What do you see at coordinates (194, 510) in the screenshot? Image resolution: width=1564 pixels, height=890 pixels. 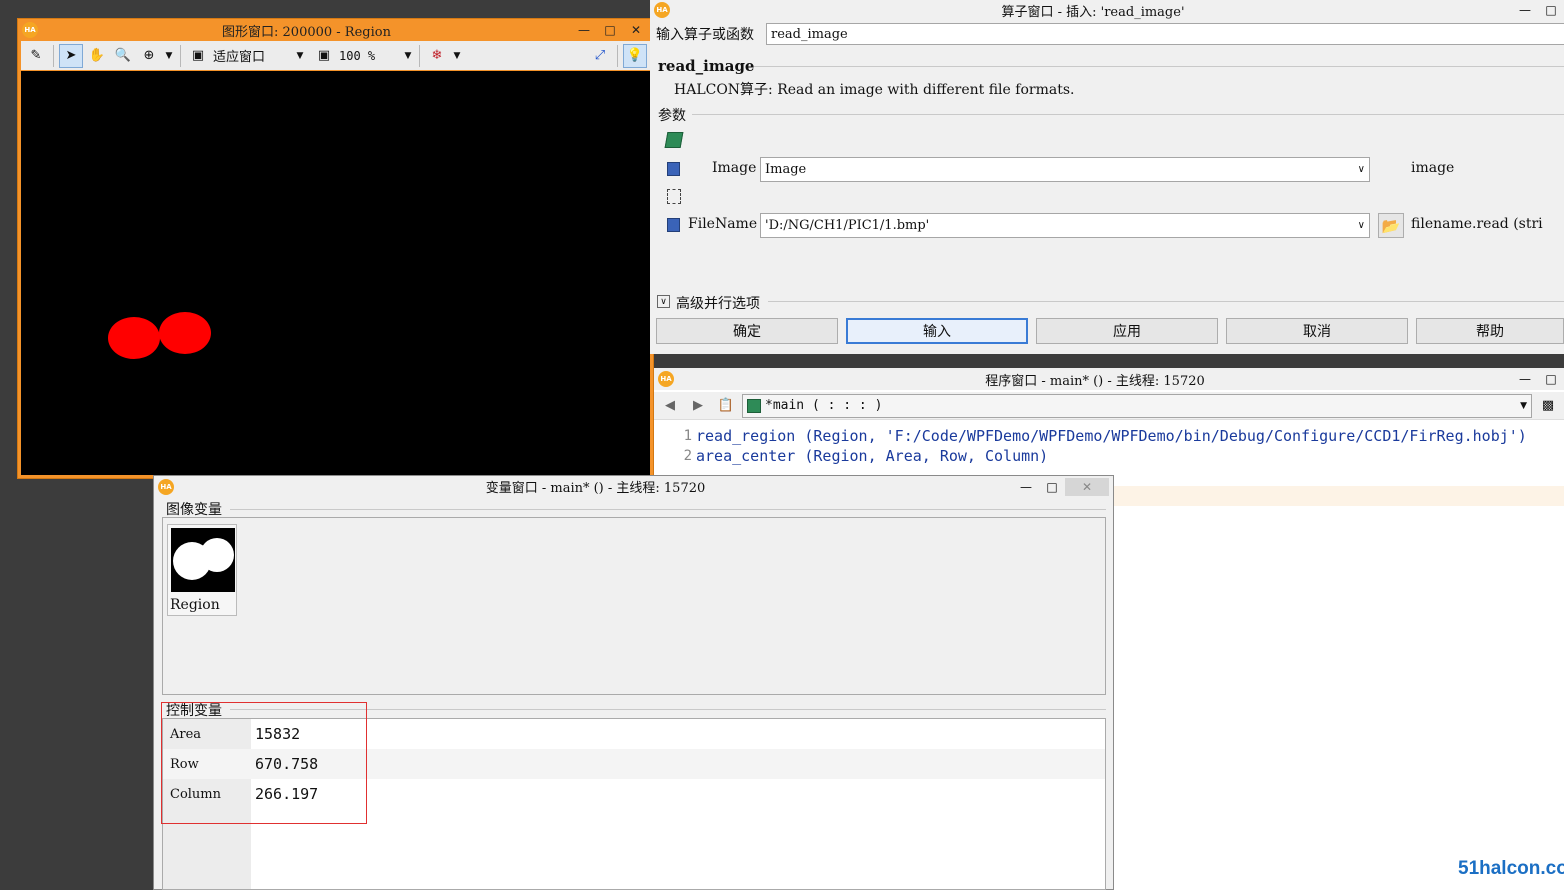 I see `iconic-vars-header: 图像变量` at bounding box center [194, 510].